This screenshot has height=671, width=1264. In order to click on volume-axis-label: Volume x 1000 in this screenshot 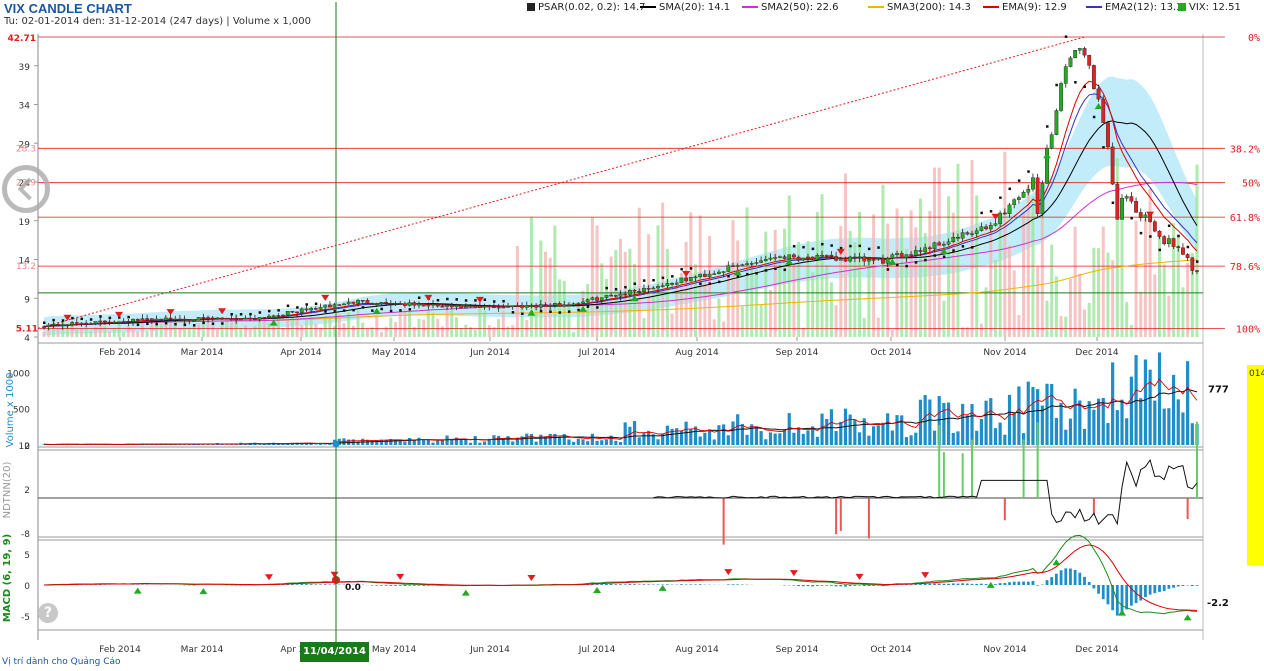, I will do `click(10, 410)`.